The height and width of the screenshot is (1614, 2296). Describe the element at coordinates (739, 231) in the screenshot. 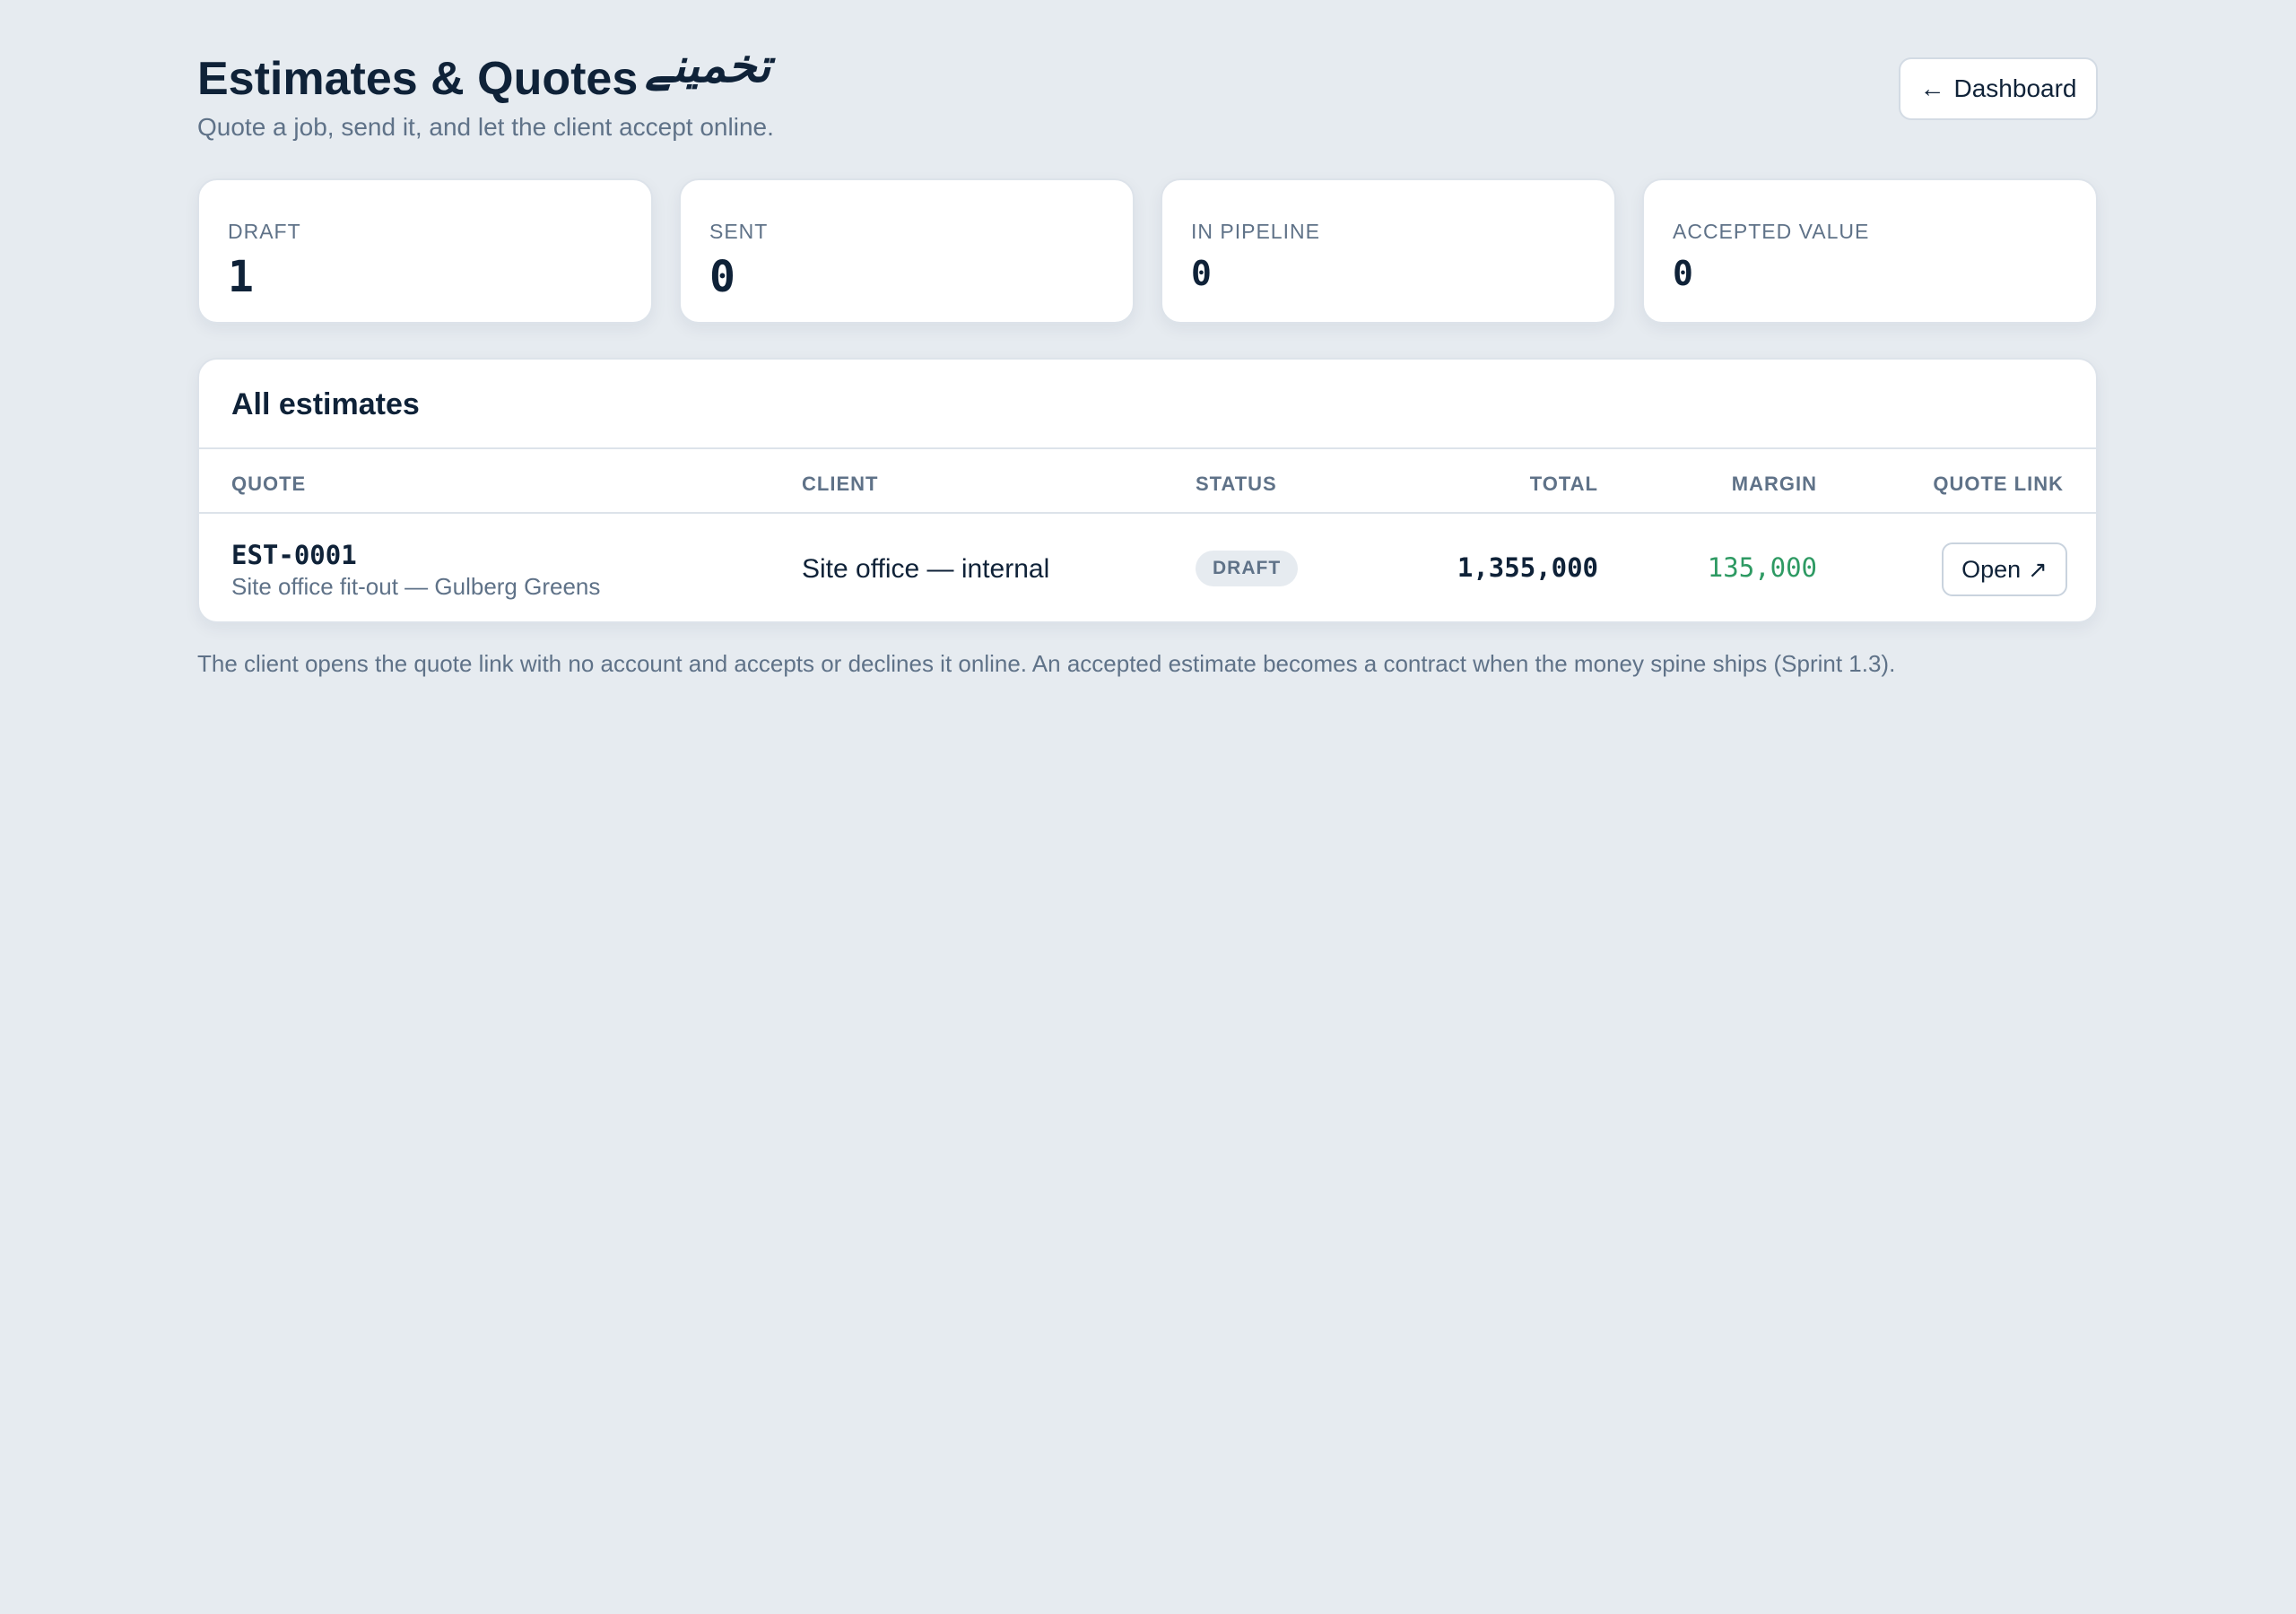

I see `stat-label: SENT` at that location.